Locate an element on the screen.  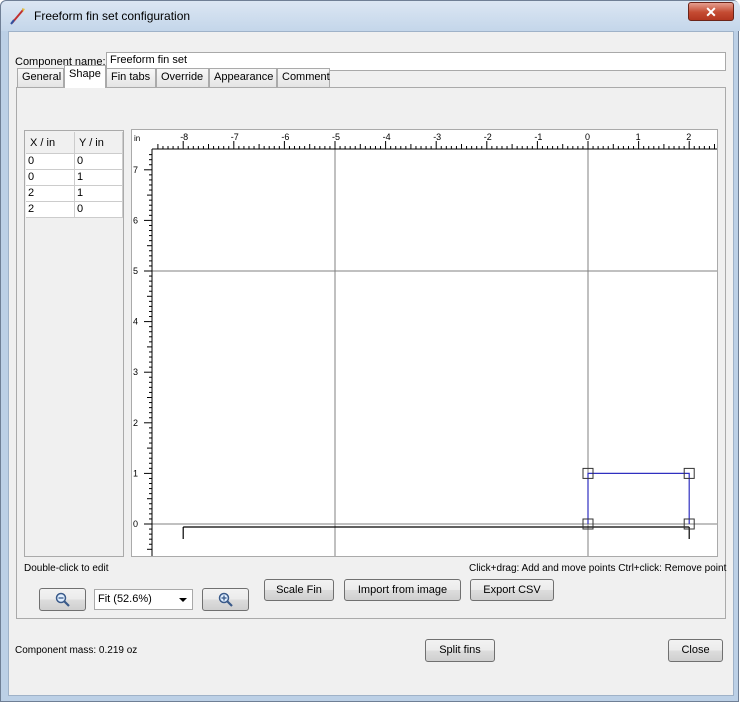
x-tick-label: -2 is located at coordinates (488, 137).